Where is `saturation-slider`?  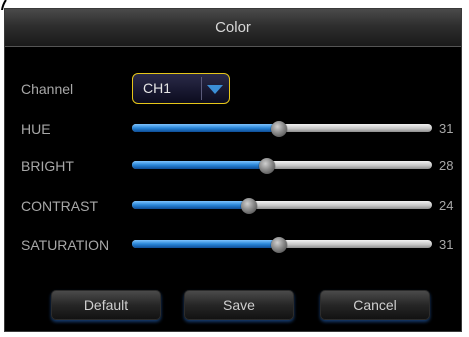
saturation-slider is located at coordinates (282, 245).